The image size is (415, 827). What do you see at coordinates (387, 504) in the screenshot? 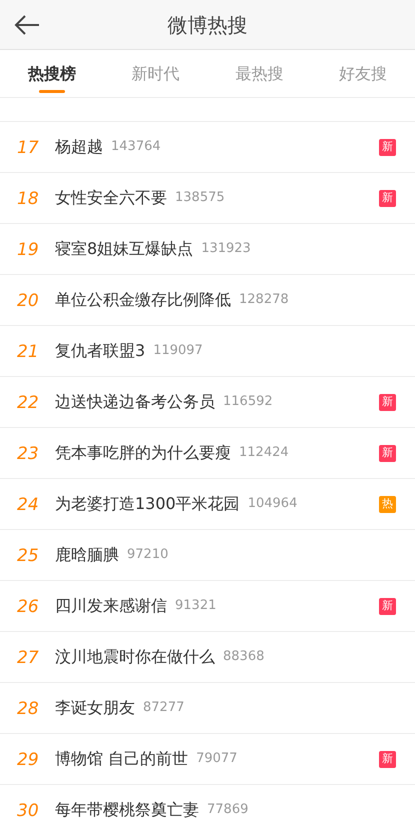
I see `topic-badge: 热` at bounding box center [387, 504].